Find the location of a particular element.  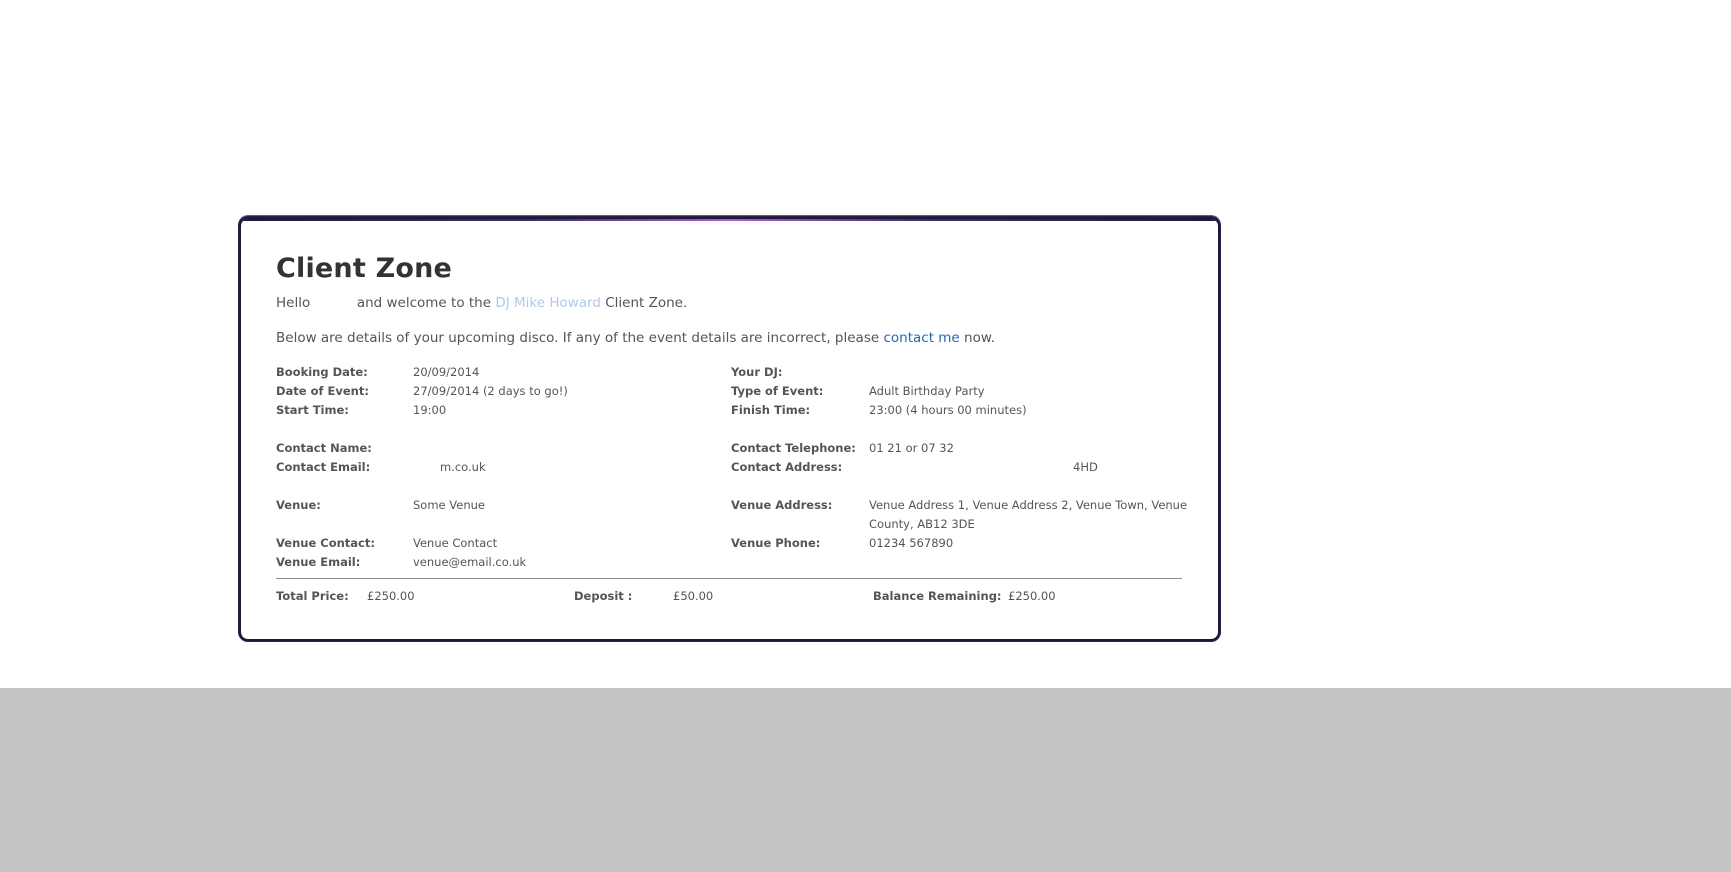

welcome-text: and welcome to the is located at coordinates (424, 303).